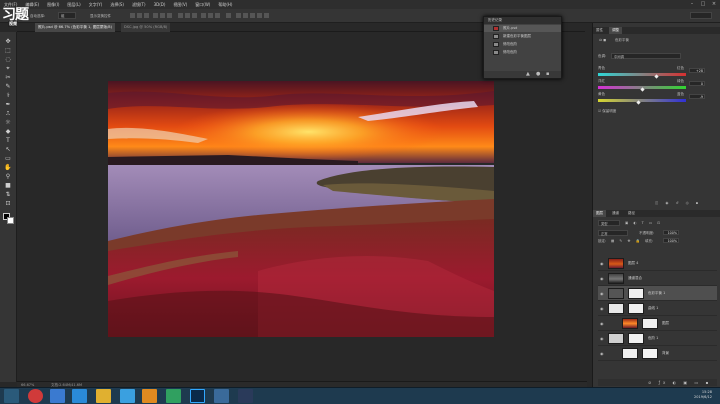  I want to click on tool-icon: ■, so click(8, 185).